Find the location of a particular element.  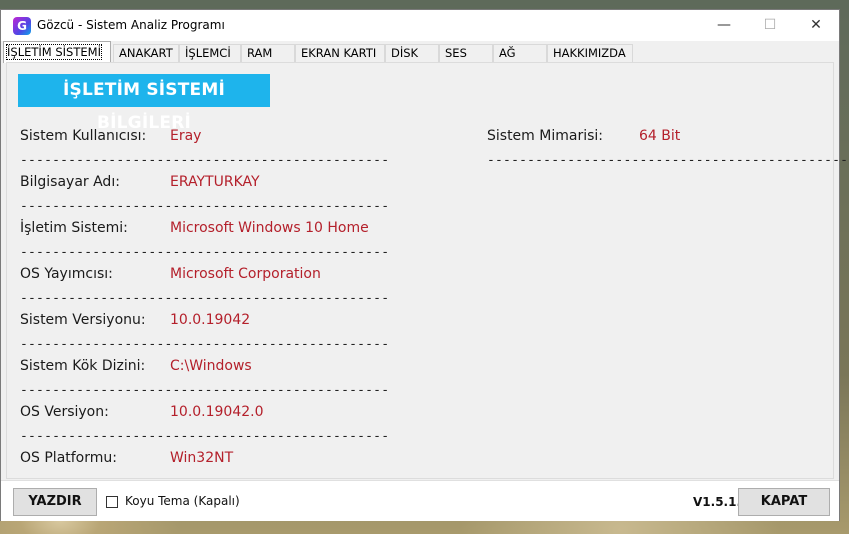

print-button: YAZDIR is located at coordinates (55, 502).